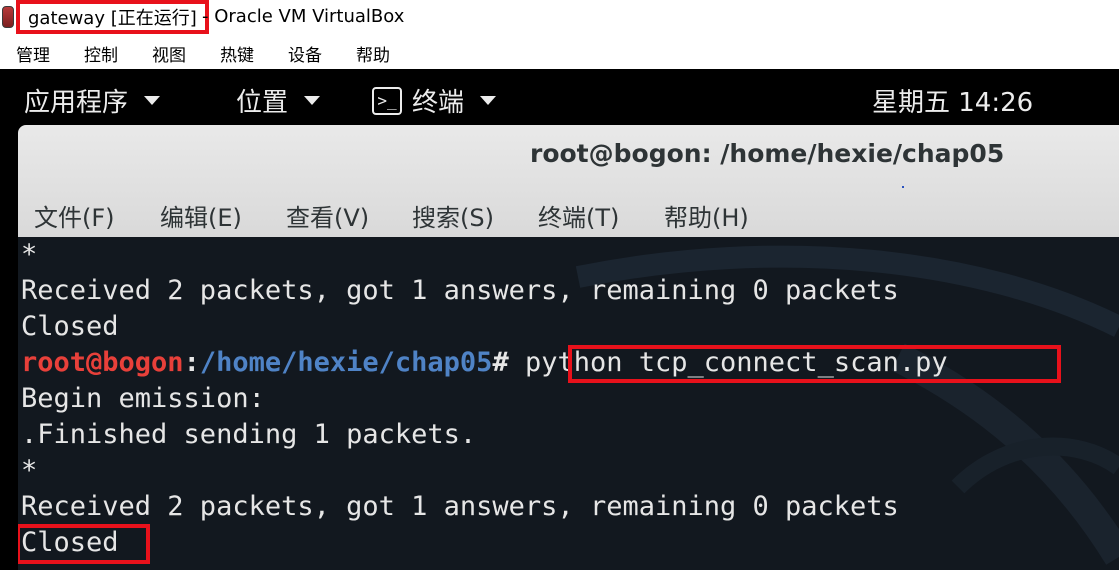  Describe the element at coordinates (143, 398) in the screenshot. I see `output-line: Begin emission:` at that location.